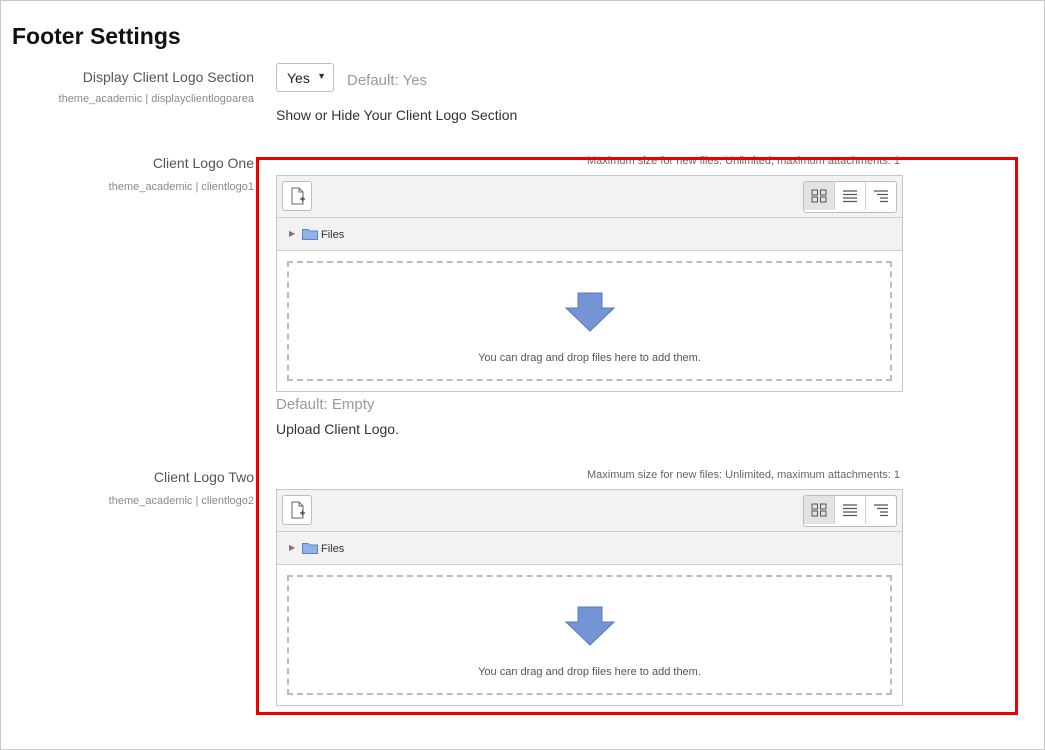 This screenshot has height=750, width=1045. Describe the element at coordinates (156, 99) in the screenshot. I see `setting-key: theme_academic | displayclientlogoarea` at that location.